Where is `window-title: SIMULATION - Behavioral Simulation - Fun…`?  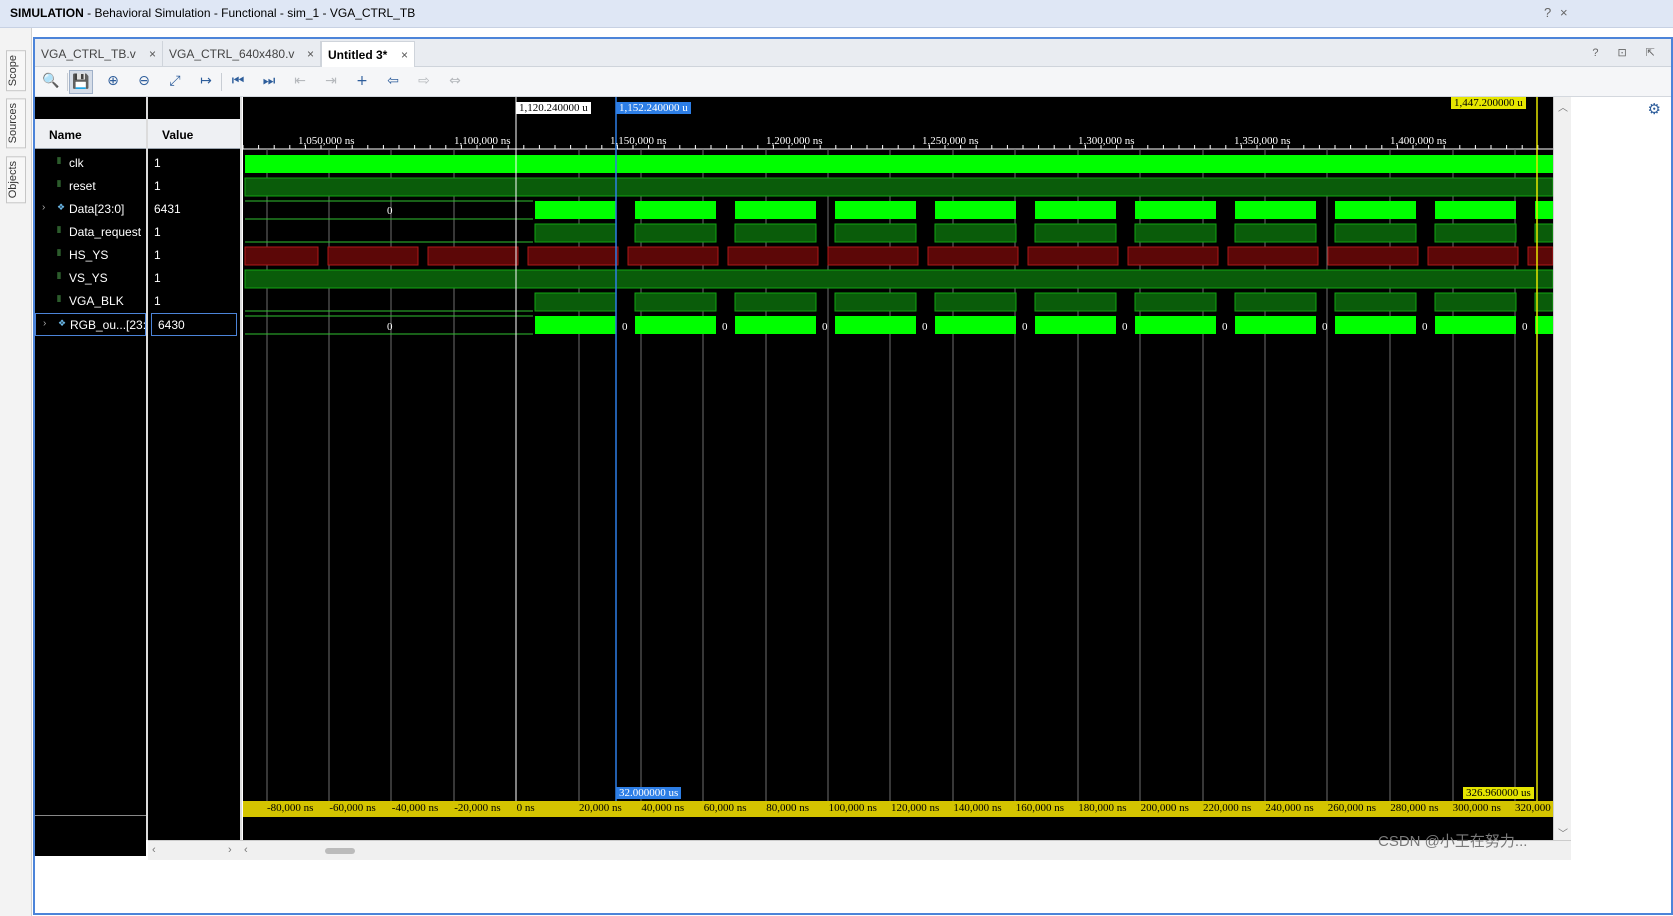 window-title: SIMULATION - Behavioral Simulation - Fun… is located at coordinates (213, 13).